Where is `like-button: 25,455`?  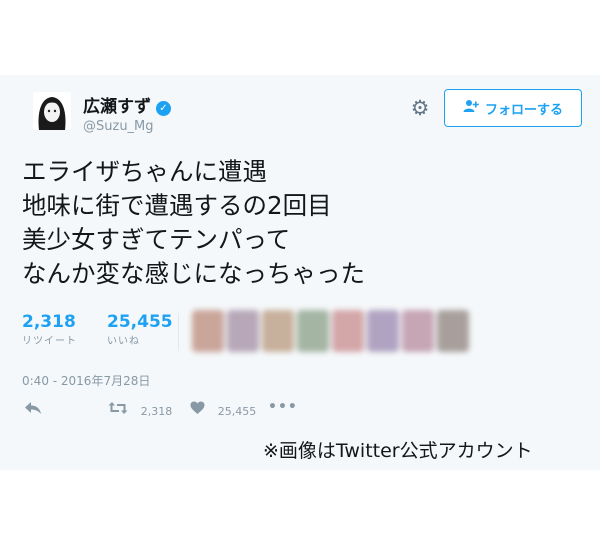 like-button: 25,455 is located at coordinates (223, 410).